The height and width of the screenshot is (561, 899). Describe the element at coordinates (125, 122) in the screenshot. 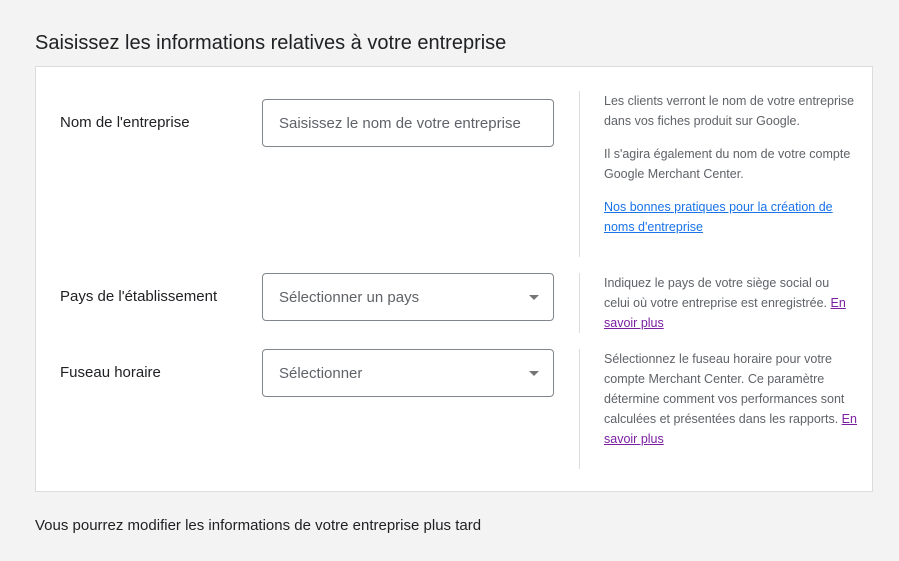

I see `business-name-label: Nom de l'entreprise` at that location.